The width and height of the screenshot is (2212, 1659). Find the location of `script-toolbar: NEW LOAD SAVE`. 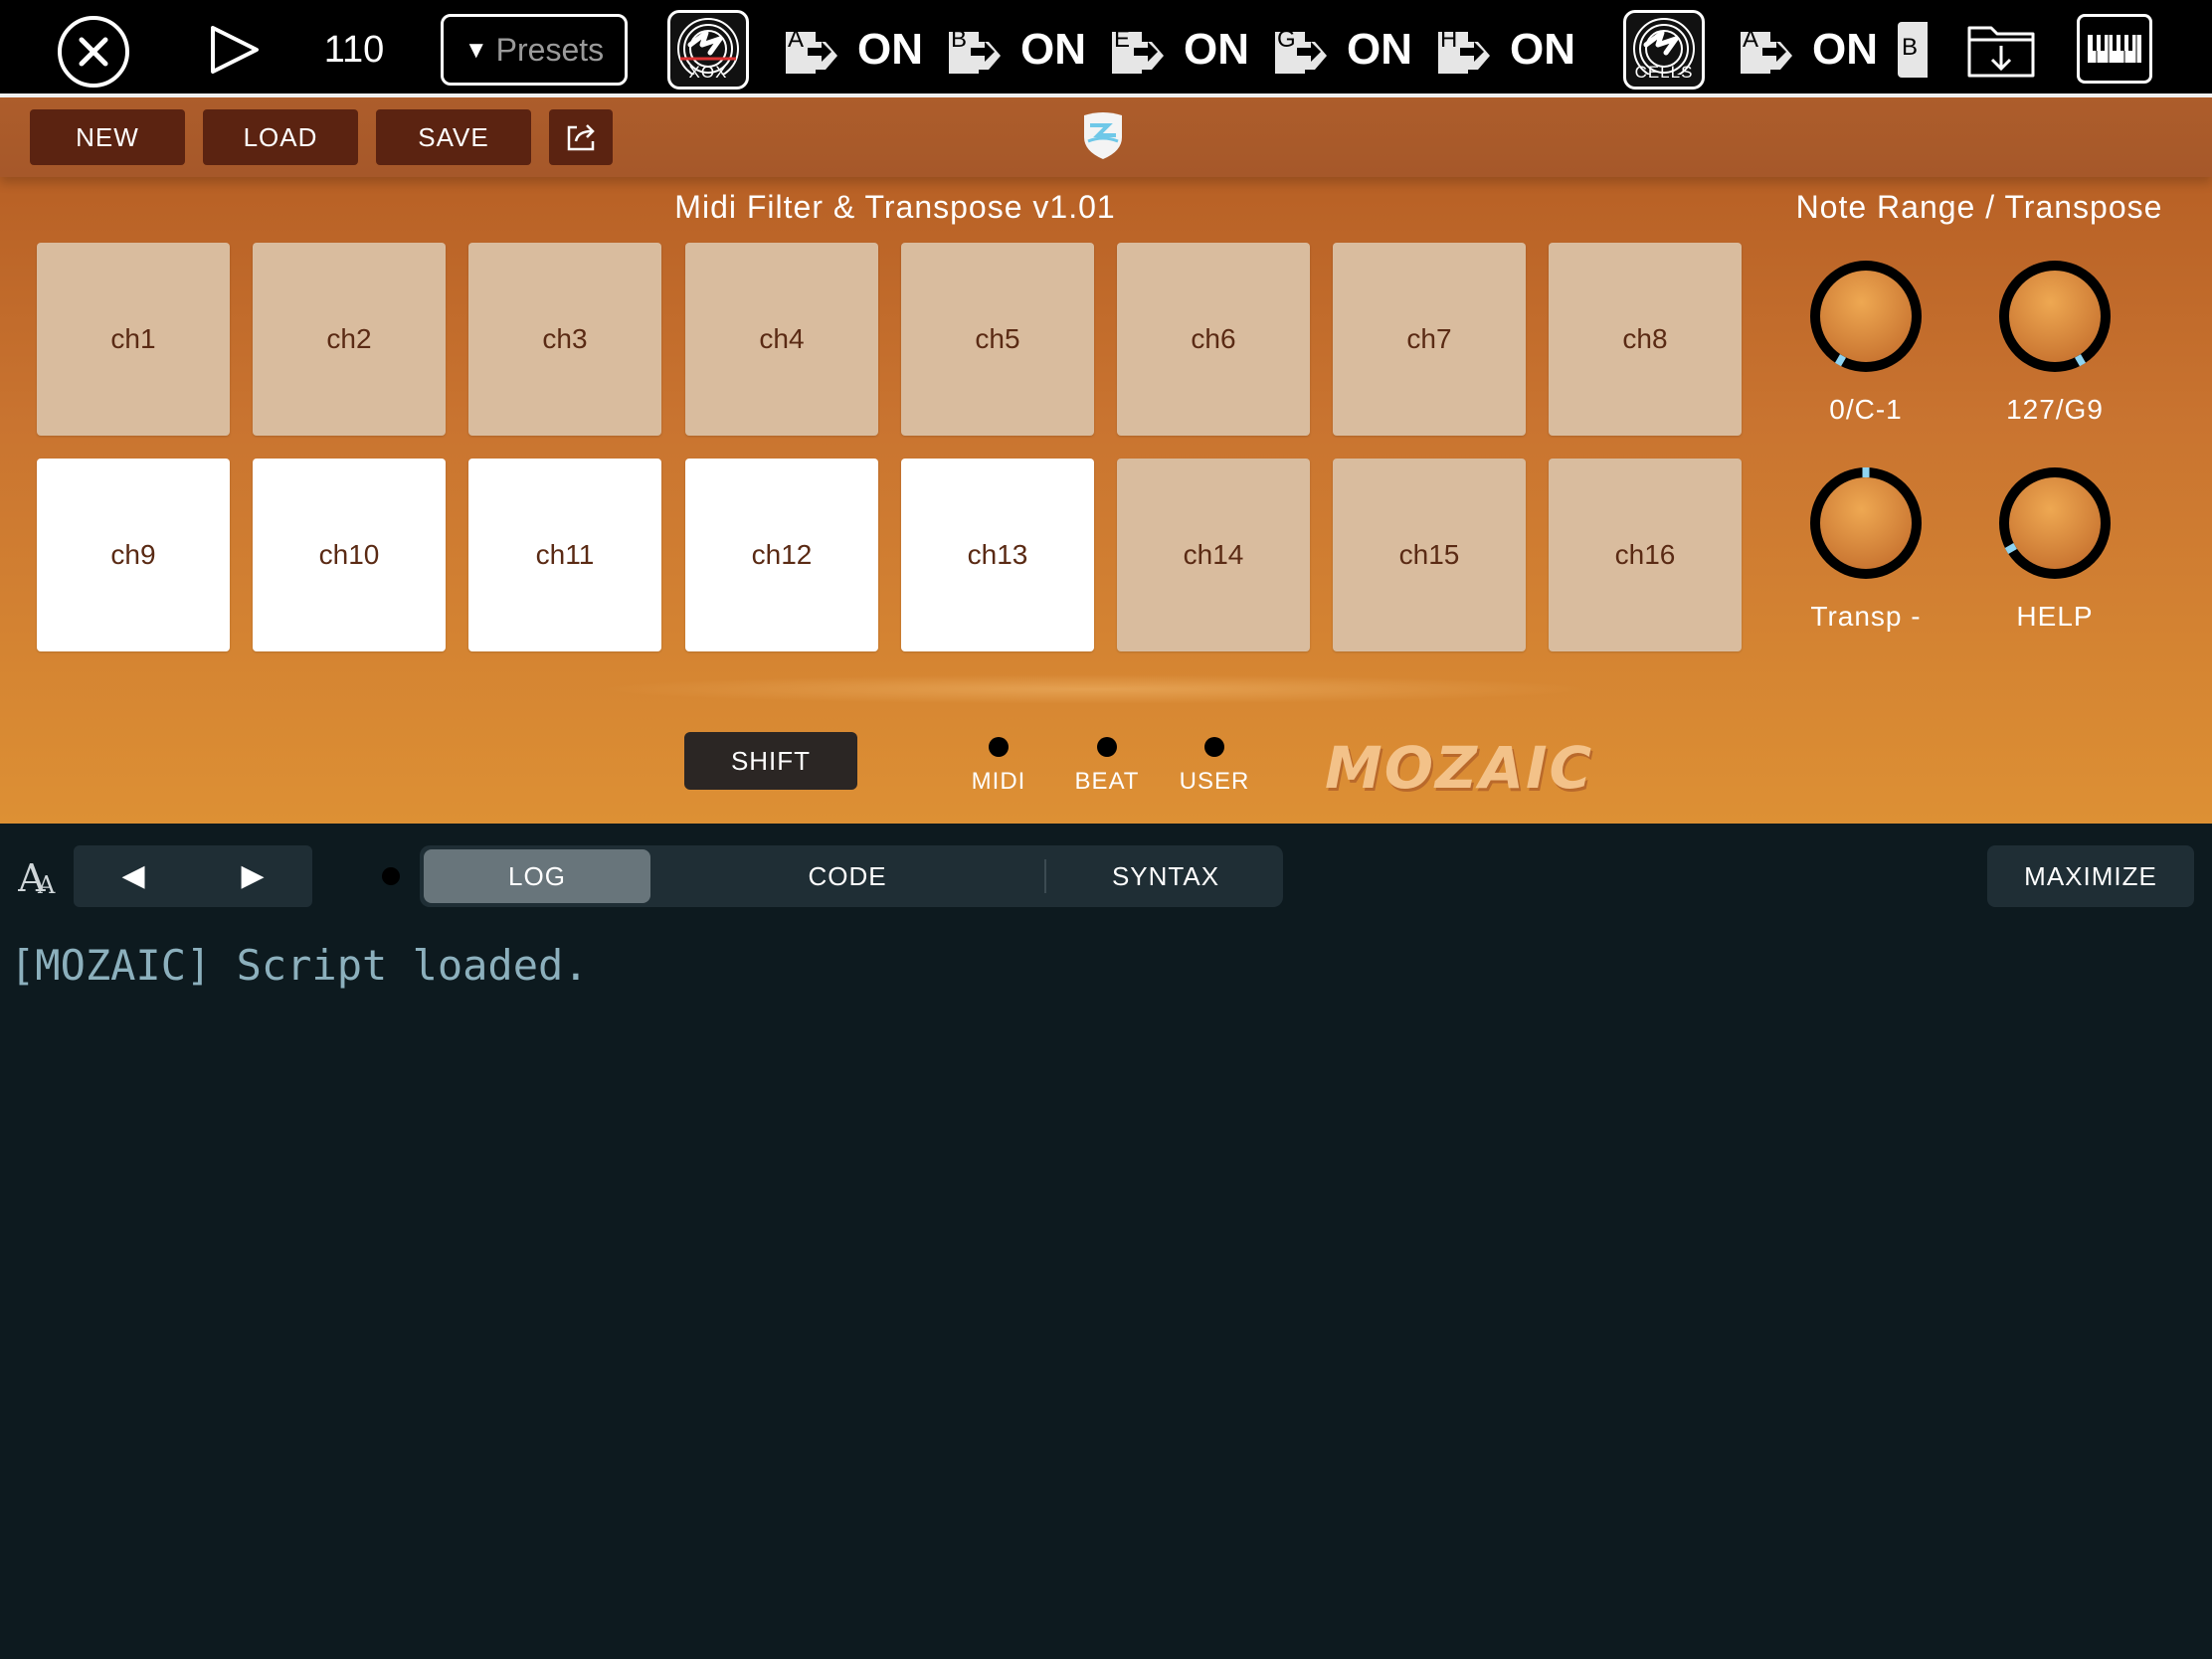

script-toolbar: NEW LOAD SAVE is located at coordinates (1106, 137).